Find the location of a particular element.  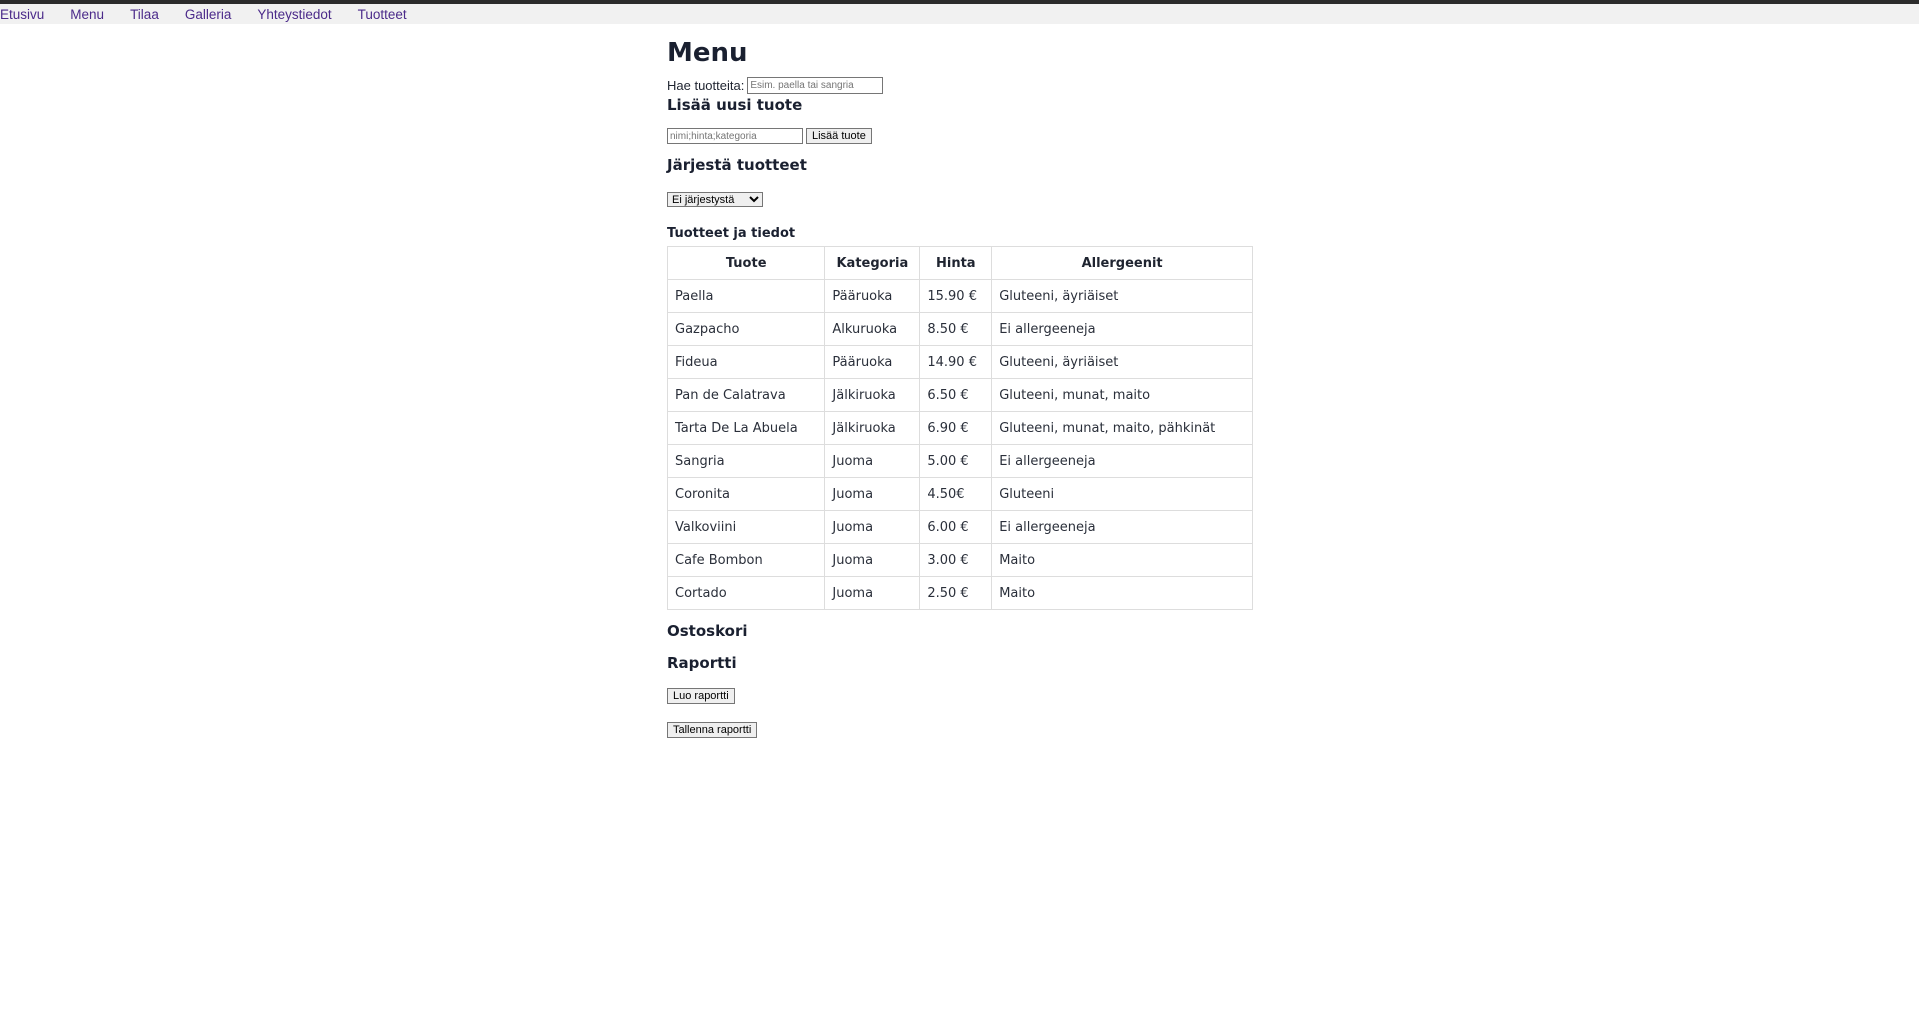

cell-price: 8.50 € is located at coordinates (956, 329).